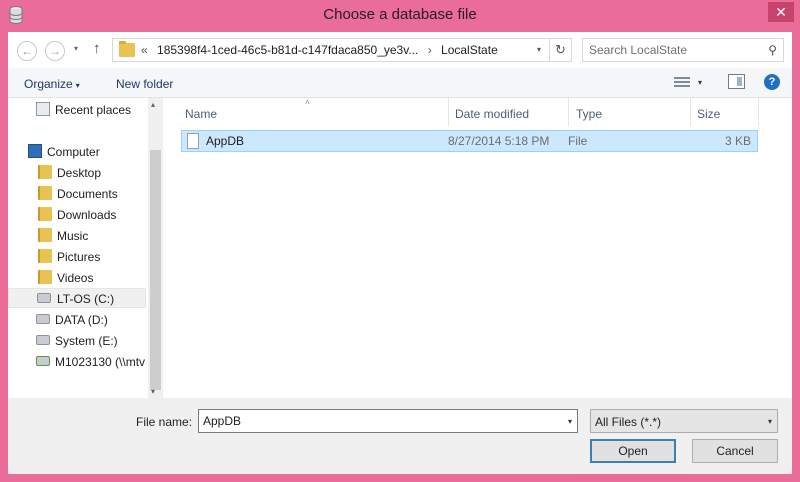 This screenshot has width=800, height=482. I want to click on sidebar-item-label: Music, so click(73, 236).